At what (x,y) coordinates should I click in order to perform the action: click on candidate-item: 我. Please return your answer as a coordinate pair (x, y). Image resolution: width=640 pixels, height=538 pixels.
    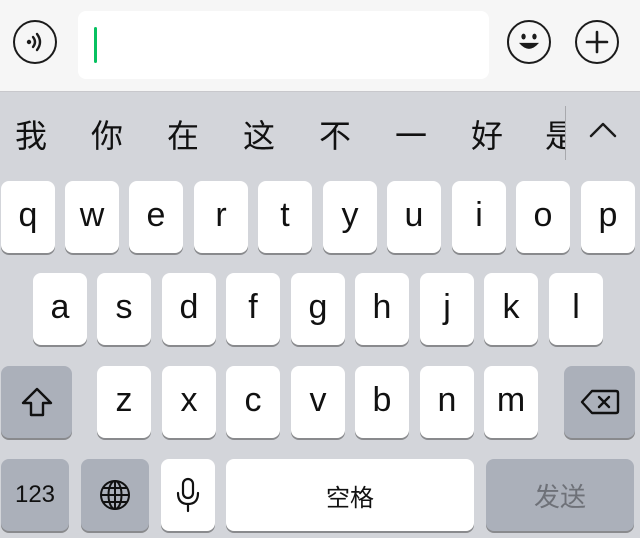
    Looking at the image, I should click on (31, 136).